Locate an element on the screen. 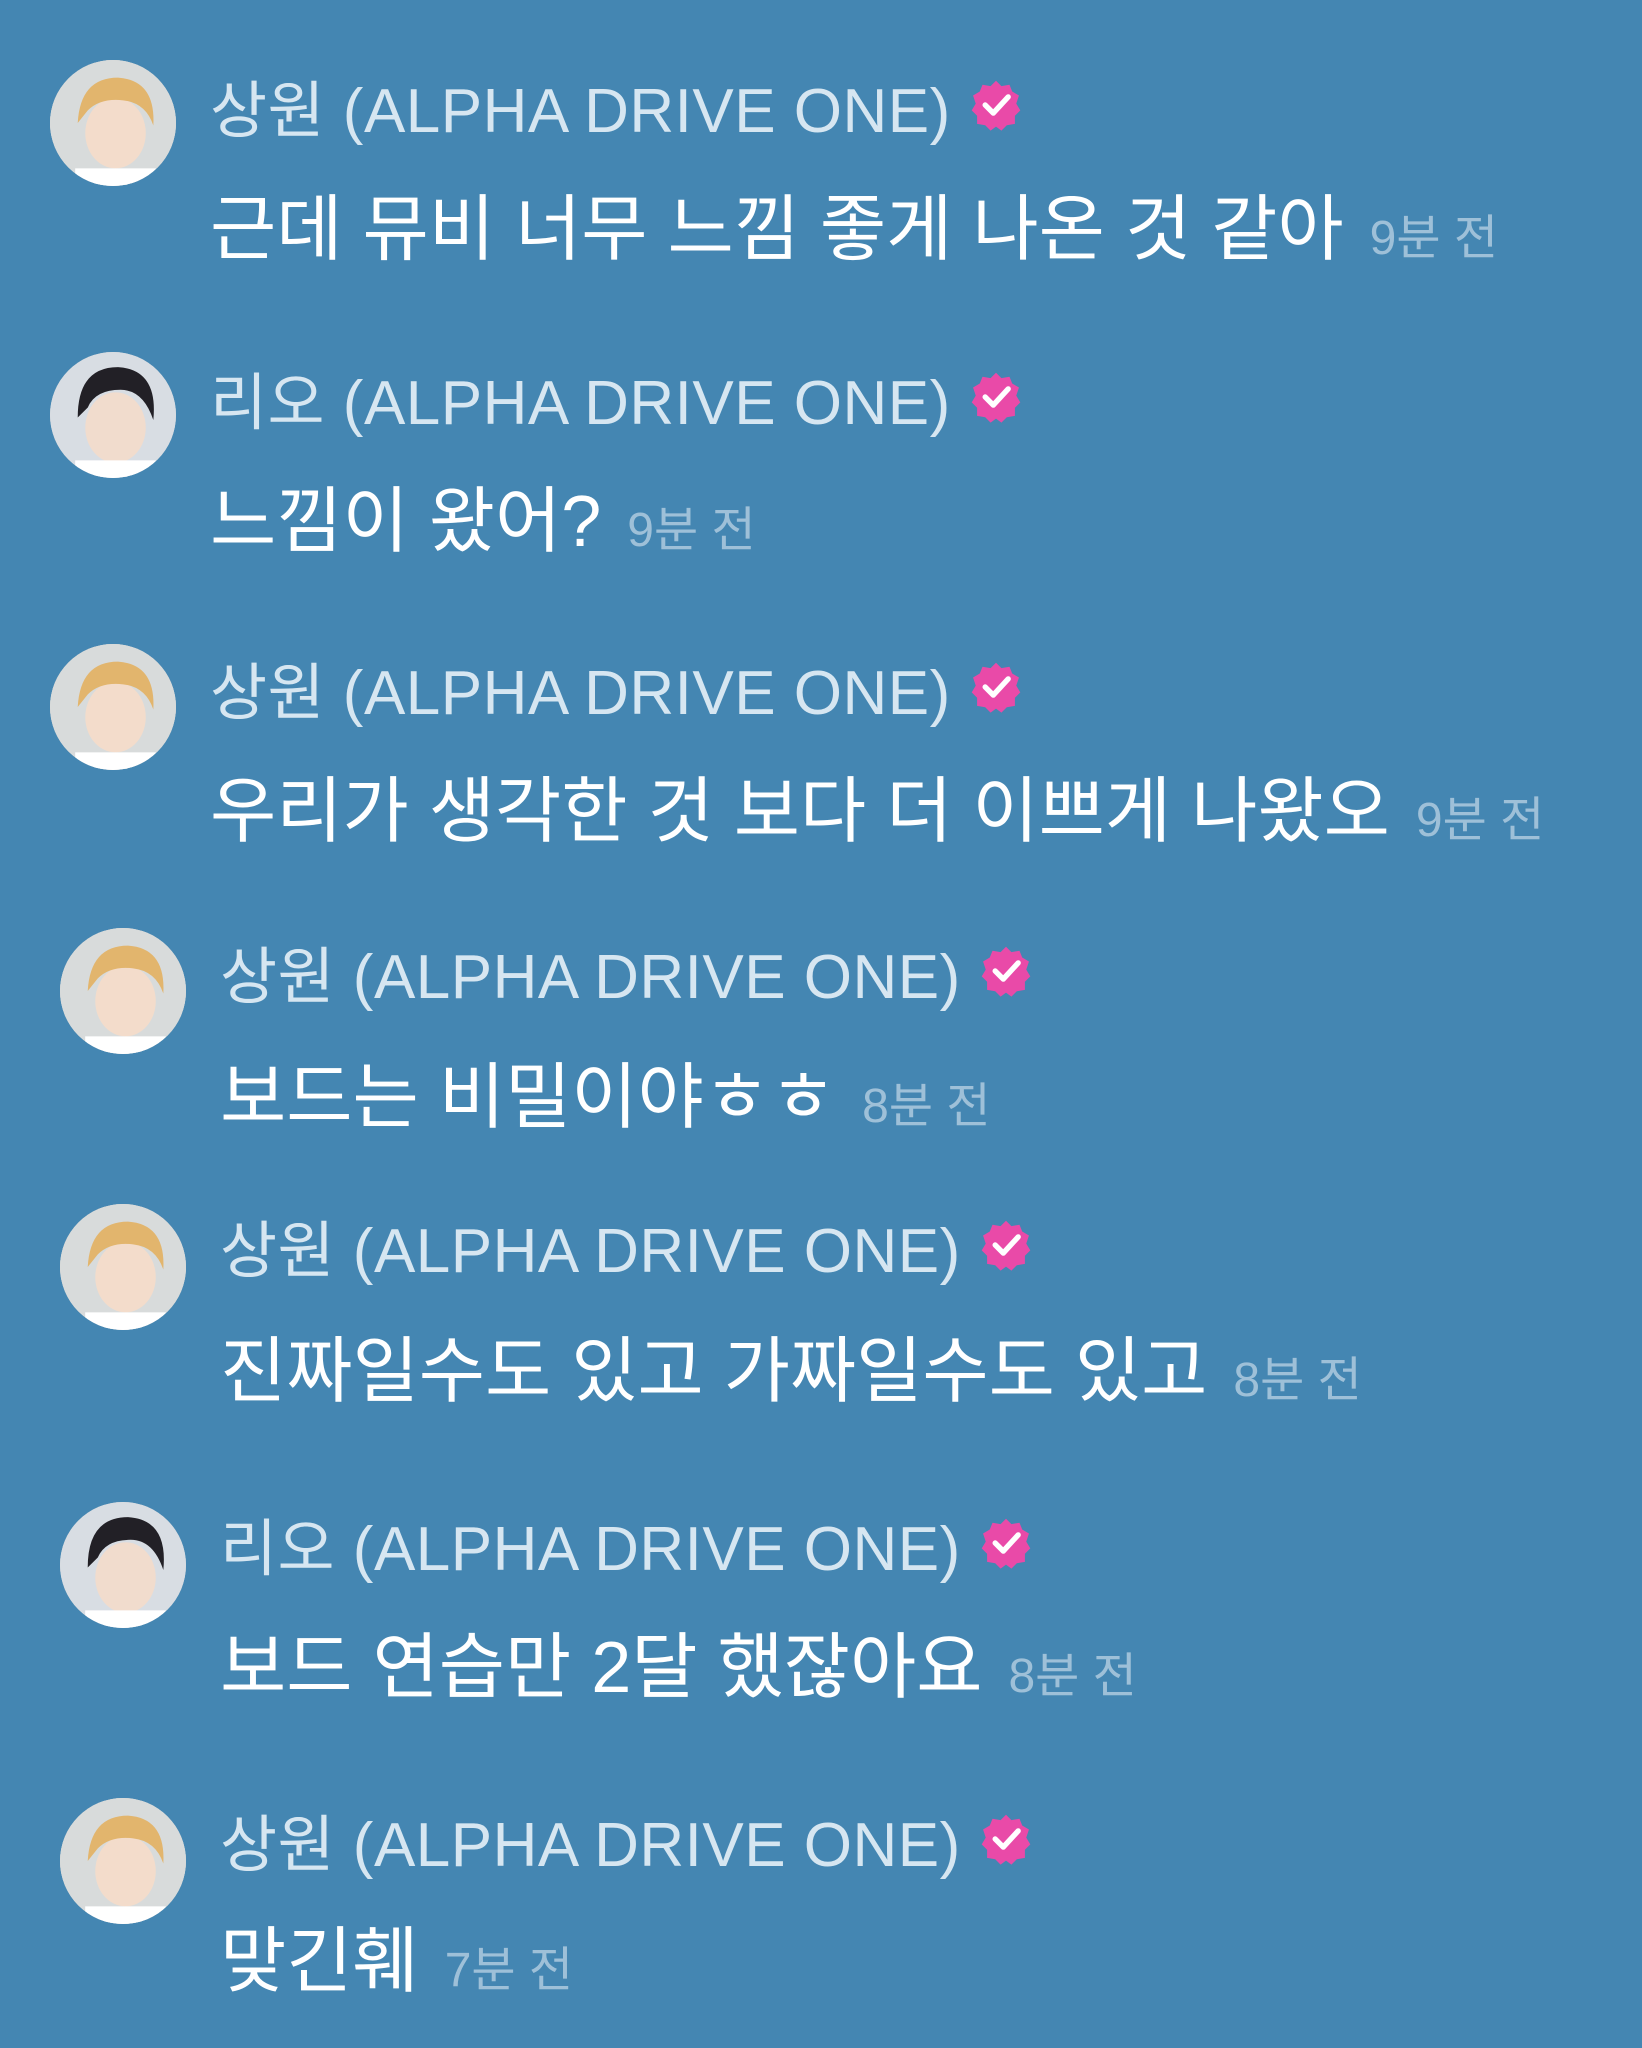  timestamp: 7분 전 is located at coordinates (509, 1970).